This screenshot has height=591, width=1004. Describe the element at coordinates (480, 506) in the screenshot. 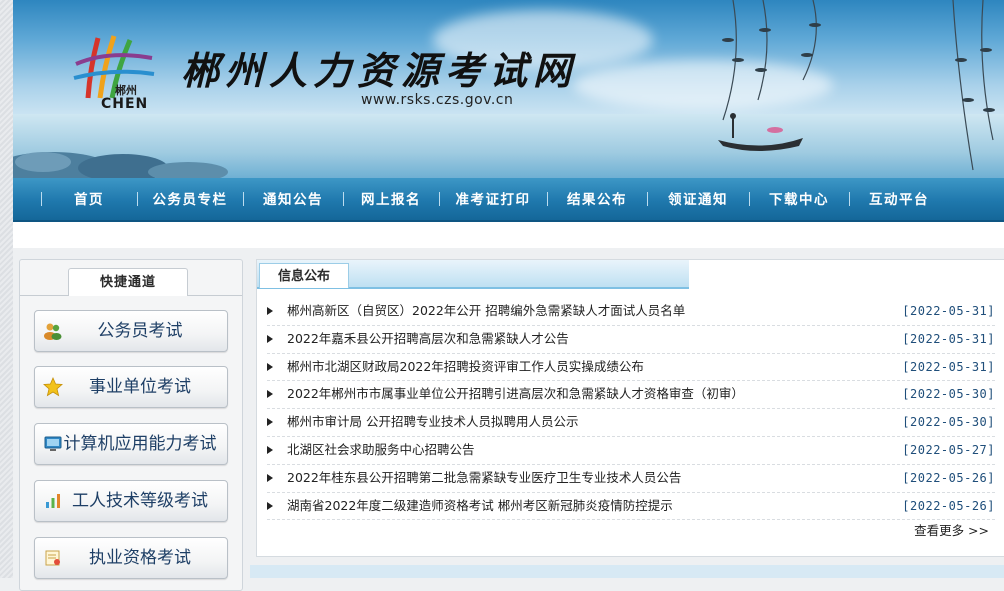

I see `news-title: 湖南省2022年度二级建造师资格考试 郴州考区新冠肺炎疫情防控提示` at that location.